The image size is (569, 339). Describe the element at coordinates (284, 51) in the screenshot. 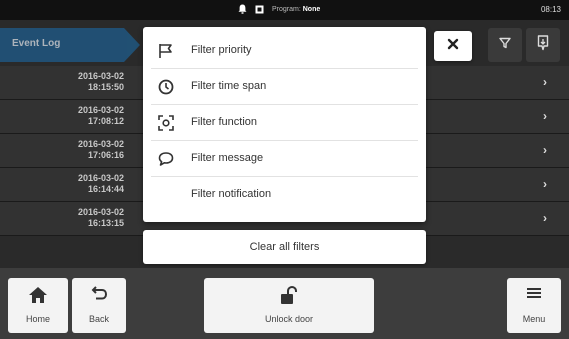

I see `filter-priority-item: Filter priority` at that location.